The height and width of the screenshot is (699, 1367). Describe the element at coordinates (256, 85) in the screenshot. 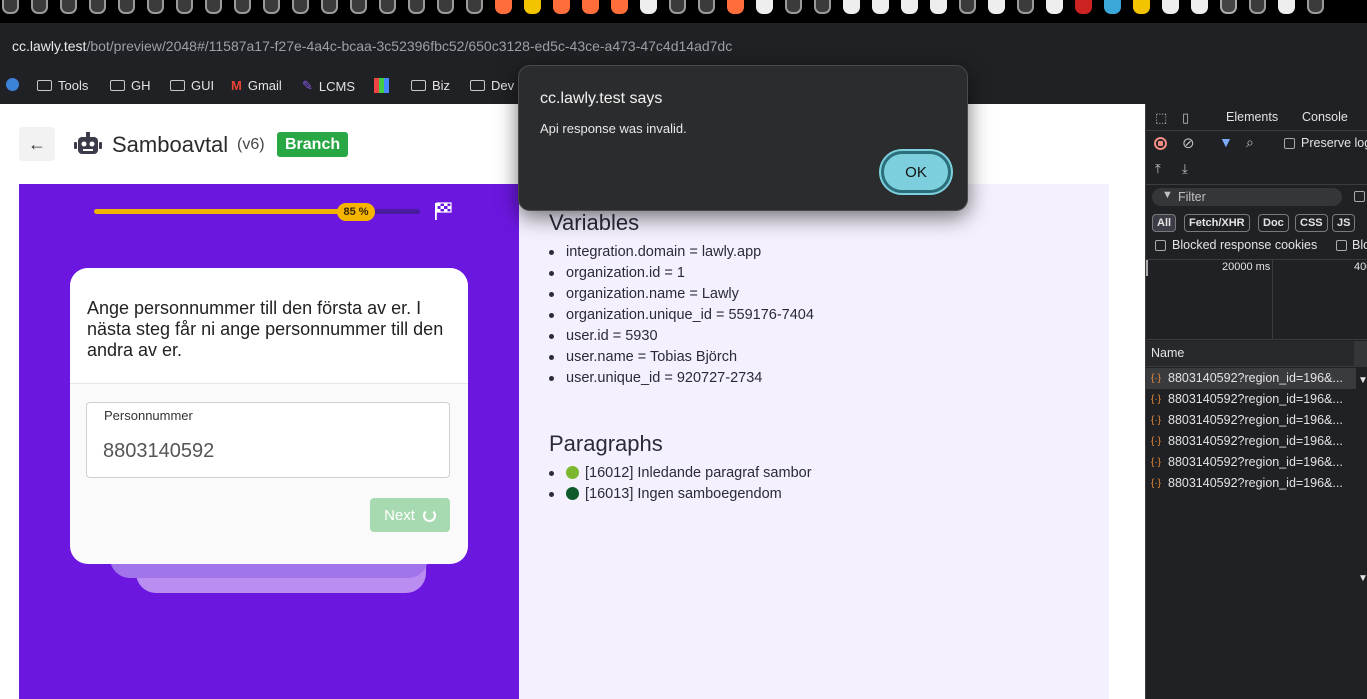

I see `bookmark-gmail: M Gmail` at that location.